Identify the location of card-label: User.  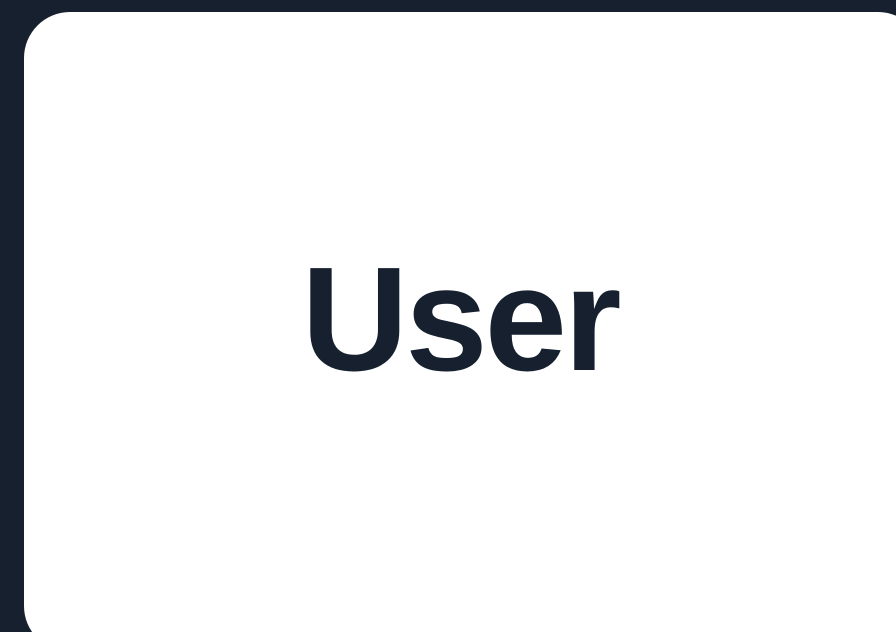
(461, 319).